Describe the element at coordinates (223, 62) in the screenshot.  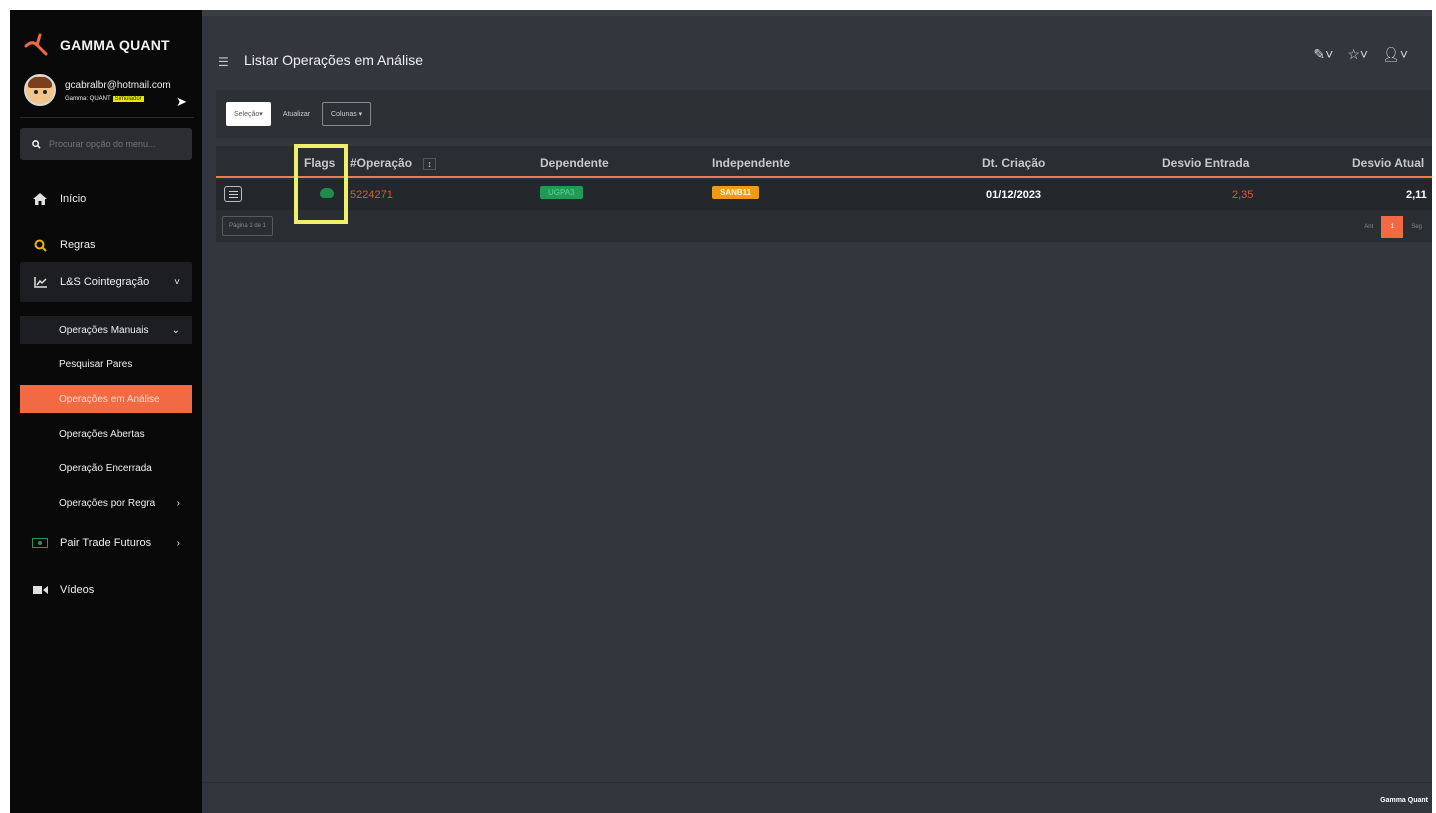
I see `hamburger-icon: ☰` at that location.